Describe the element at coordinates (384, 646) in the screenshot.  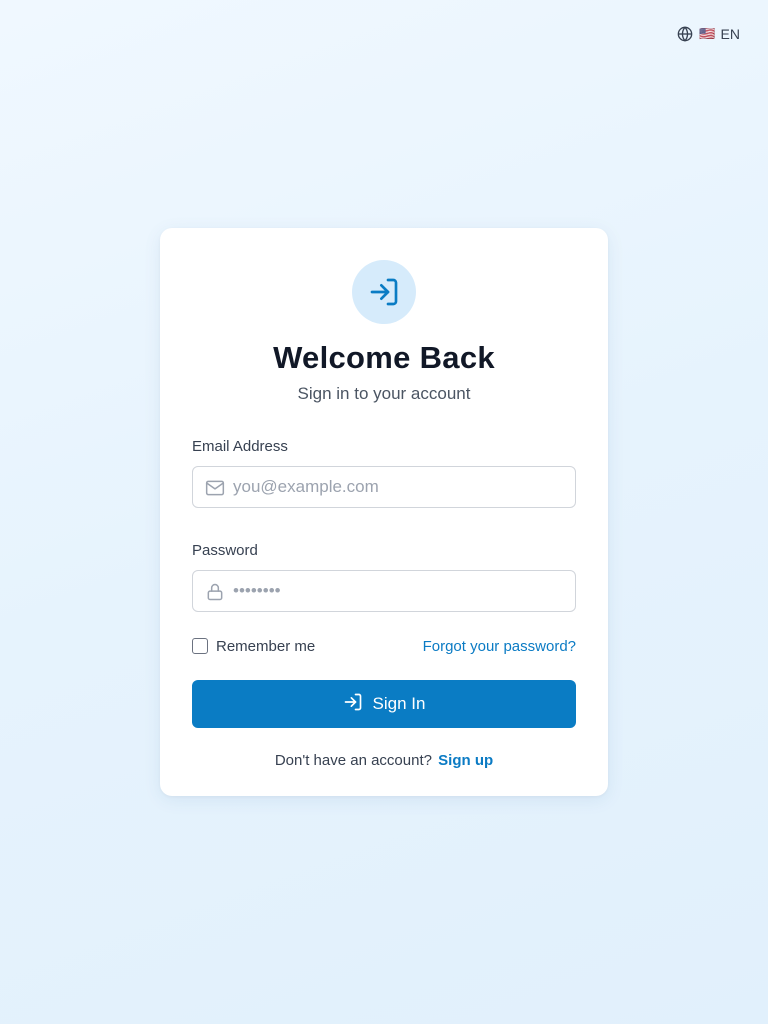
I see `options-row: Remember me Forgot your password?` at that location.